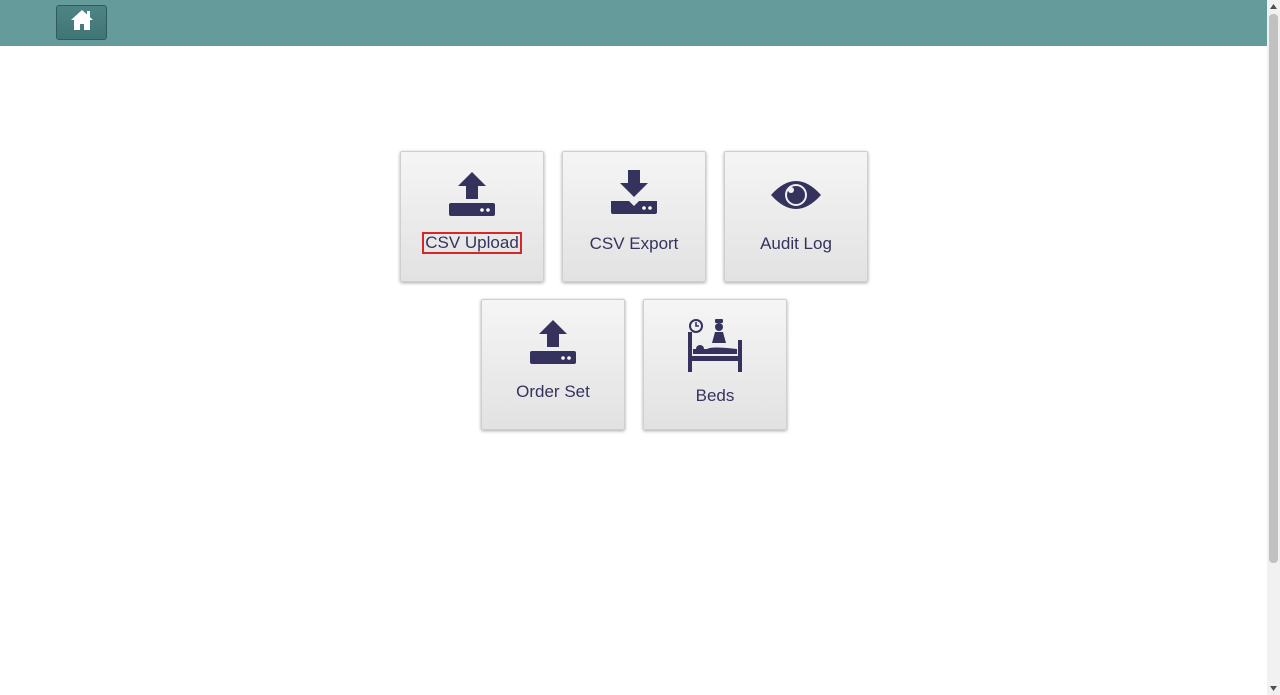 This screenshot has height=695, width=1280. I want to click on order-set-tile: Order Set, so click(553, 364).